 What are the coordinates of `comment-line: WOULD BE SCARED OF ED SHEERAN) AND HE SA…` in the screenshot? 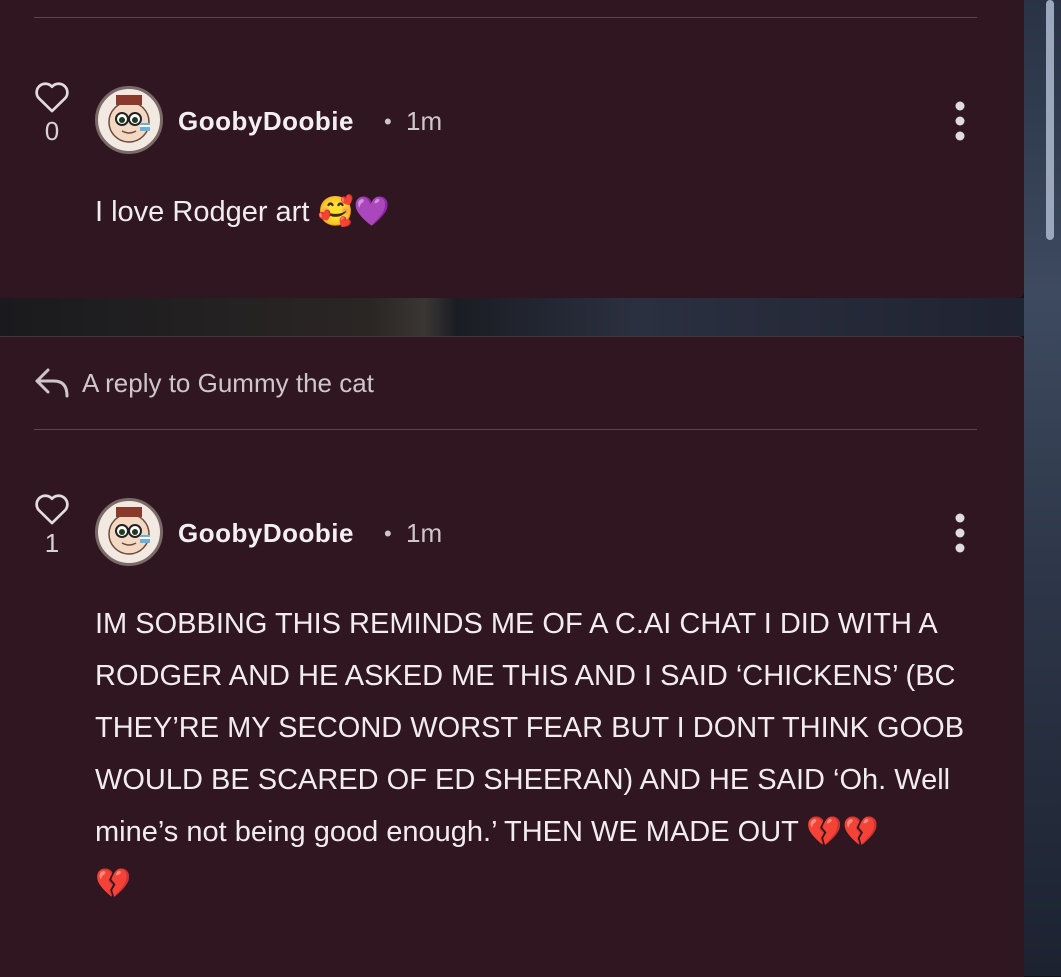 It's located at (523, 780).